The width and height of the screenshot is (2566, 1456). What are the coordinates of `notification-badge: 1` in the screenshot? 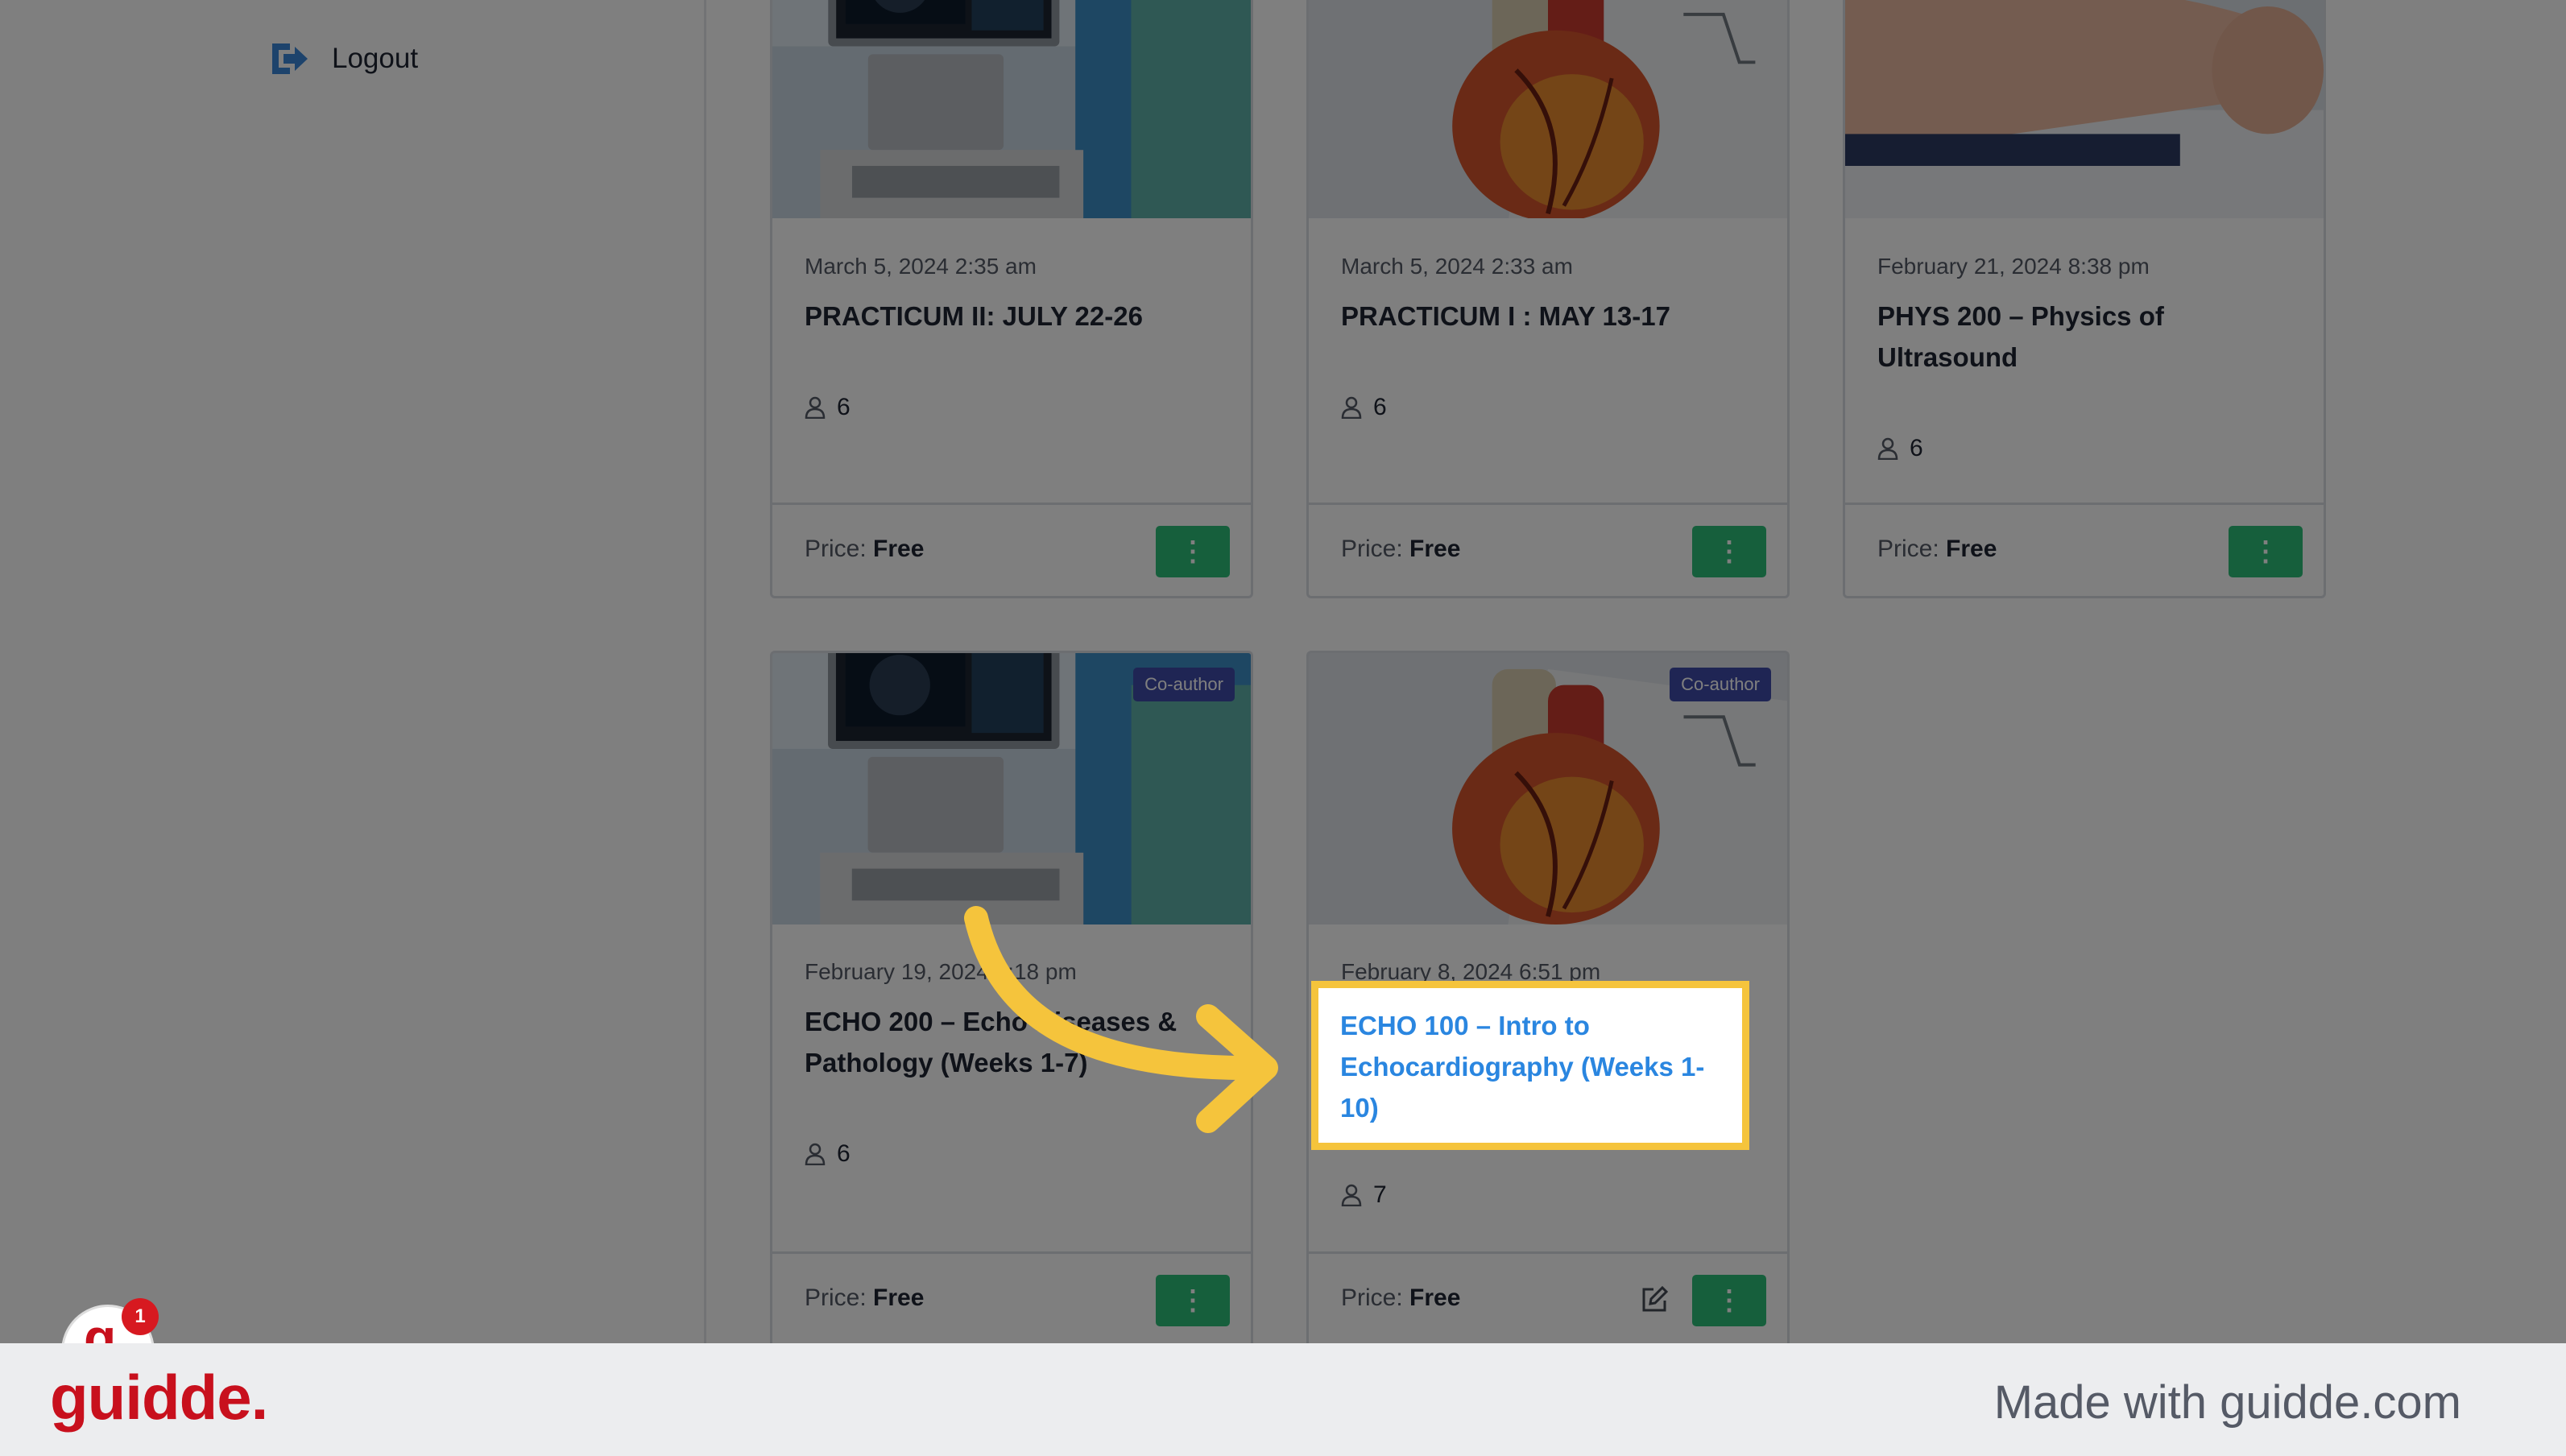 It's located at (140, 1317).